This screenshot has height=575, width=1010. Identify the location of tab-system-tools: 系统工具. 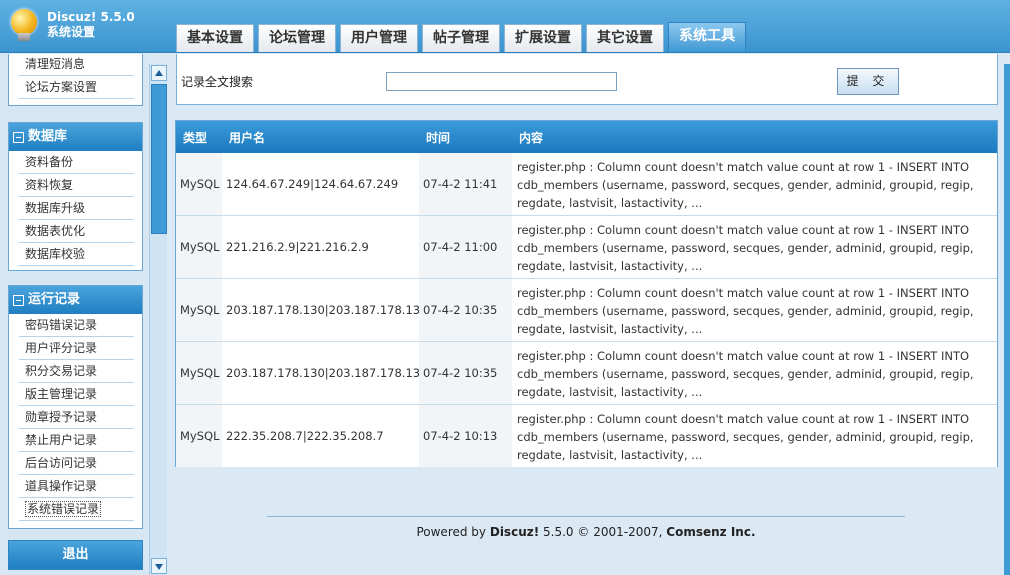
(707, 37).